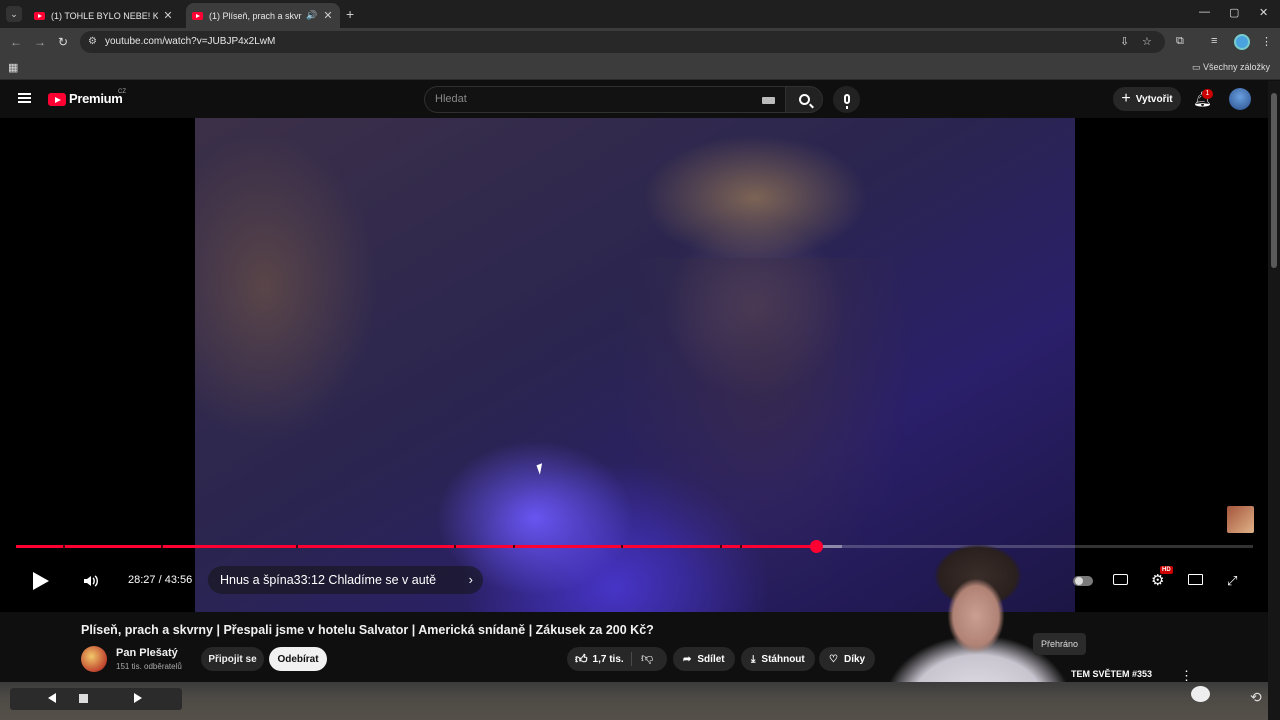 The width and height of the screenshot is (1280, 720). What do you see at coordinates (1207, 94) in the screenshot?
I see `notification-count-badge: 1` at bounding box center [1207, 94].